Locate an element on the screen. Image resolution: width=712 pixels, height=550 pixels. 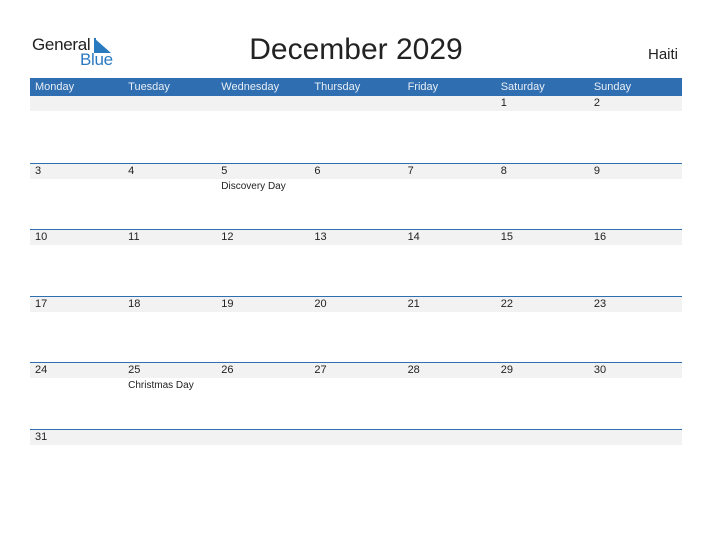
week-cells: 31 is located at coordinates (356, 460).